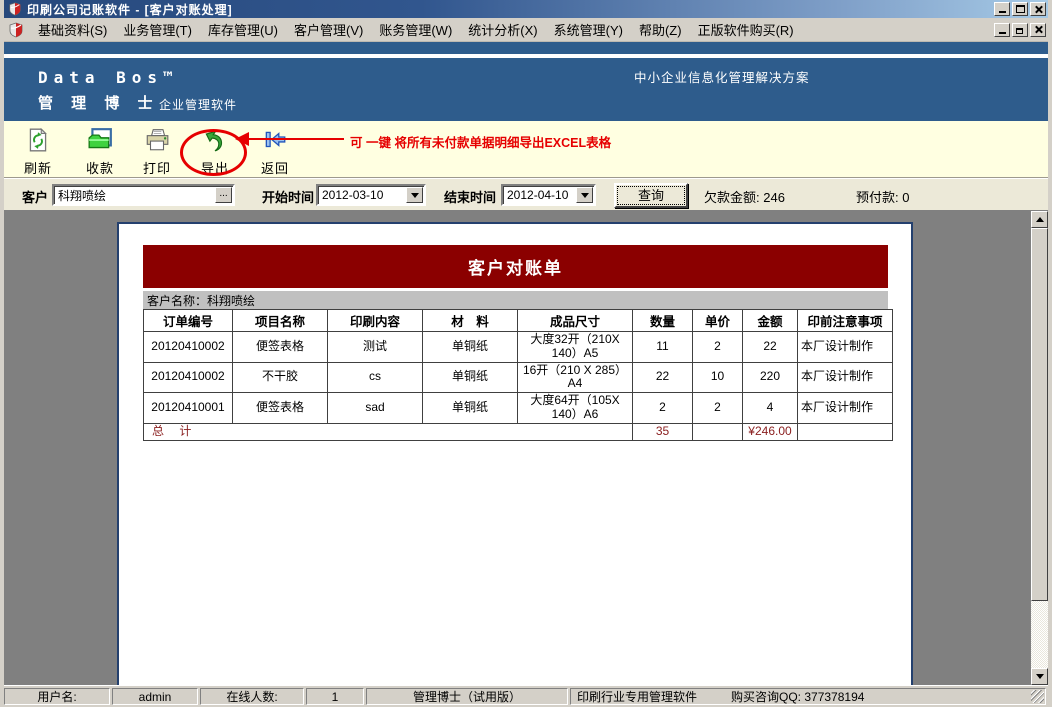 The width and height of the screenshot is (1052, 707). I want to click on col-notes: 印前注意事项, so click(845, 320).